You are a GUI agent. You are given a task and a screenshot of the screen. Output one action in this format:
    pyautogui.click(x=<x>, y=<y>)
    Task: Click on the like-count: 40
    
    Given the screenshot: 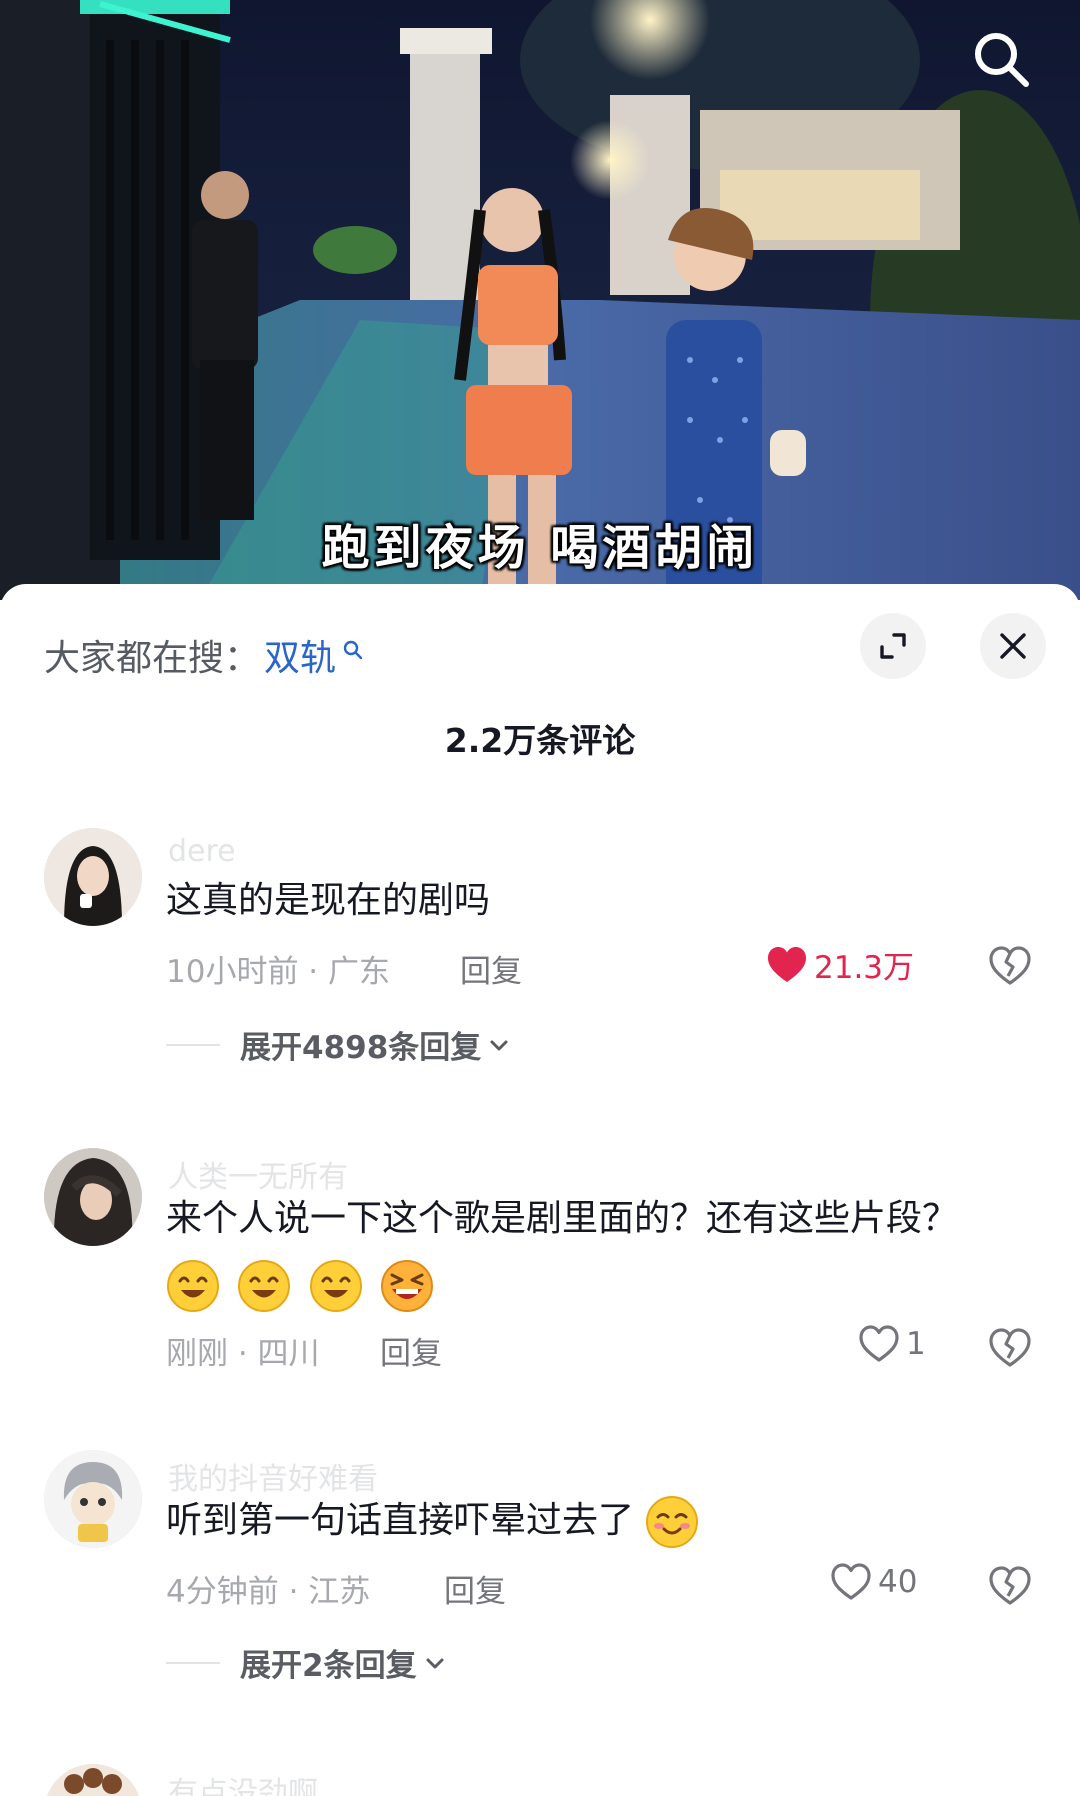 What is the action you would take?
    pyautogui.click(x=898, y=1582)
    